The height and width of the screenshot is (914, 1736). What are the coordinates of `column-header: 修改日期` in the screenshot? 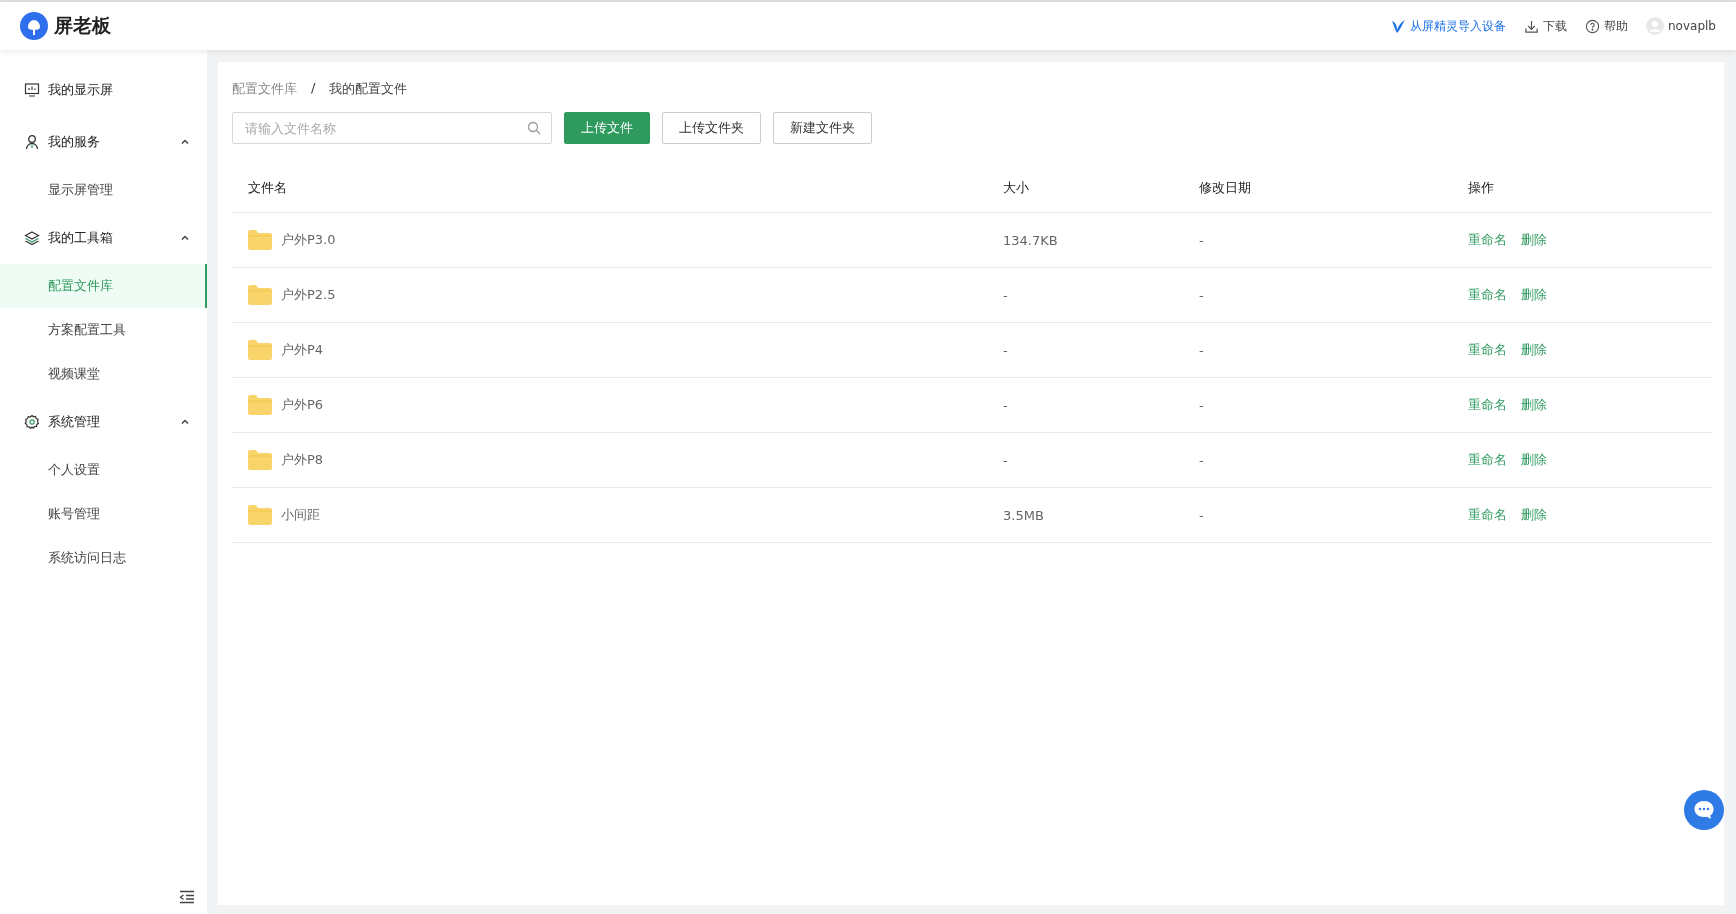 It's located at (1317, 188).